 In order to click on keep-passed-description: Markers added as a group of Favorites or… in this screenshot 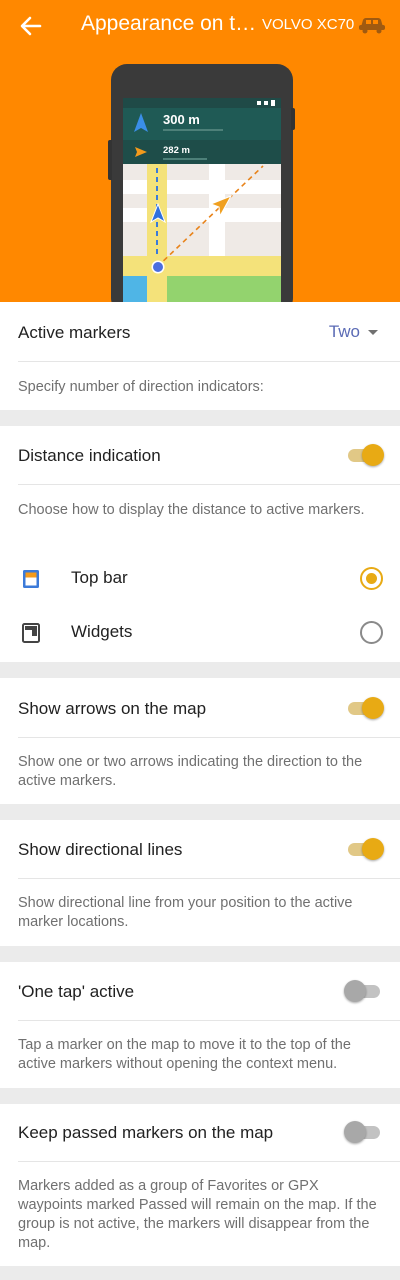, I will do `click(197, 1214)`.